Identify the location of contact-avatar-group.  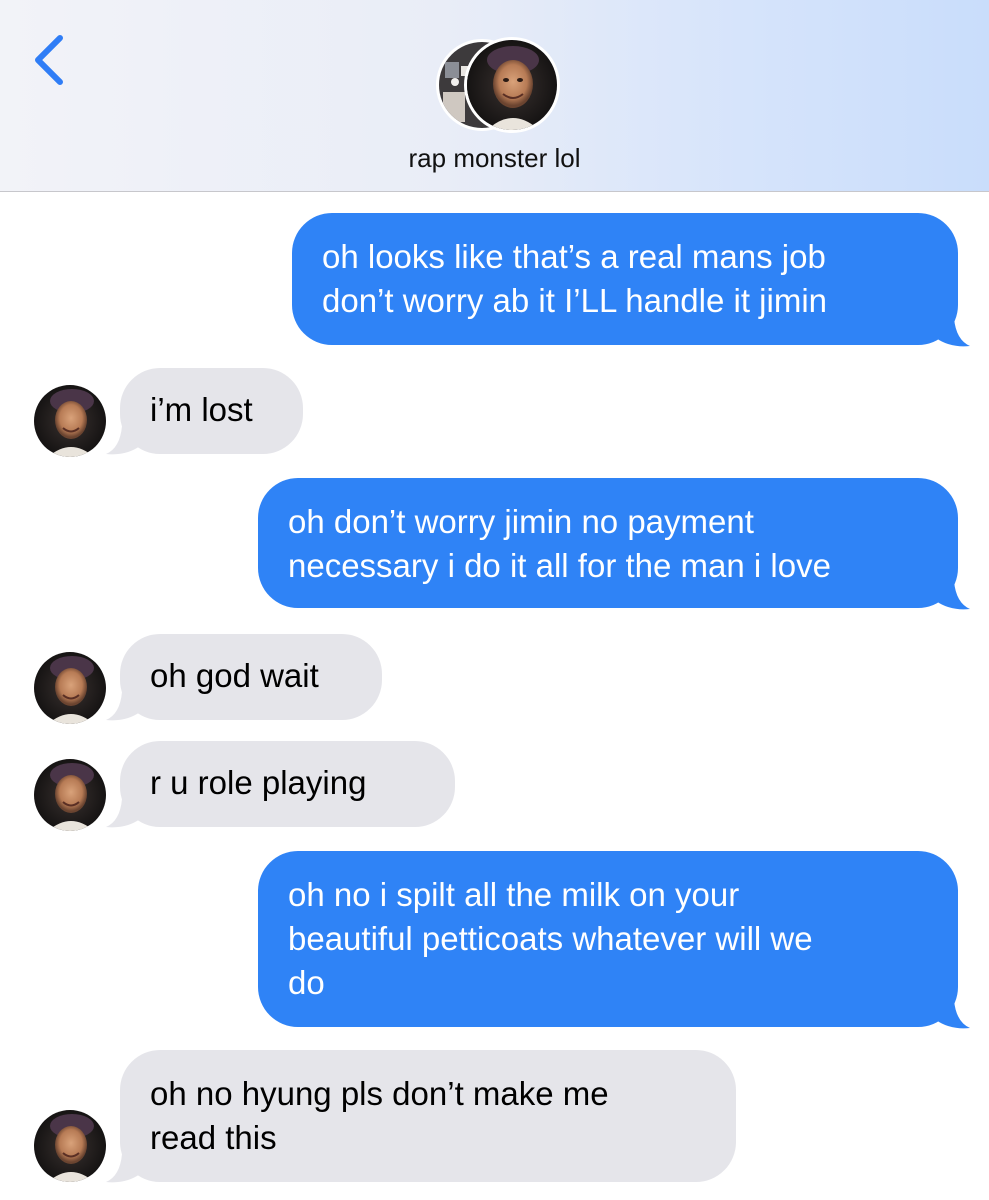
(501, 85).